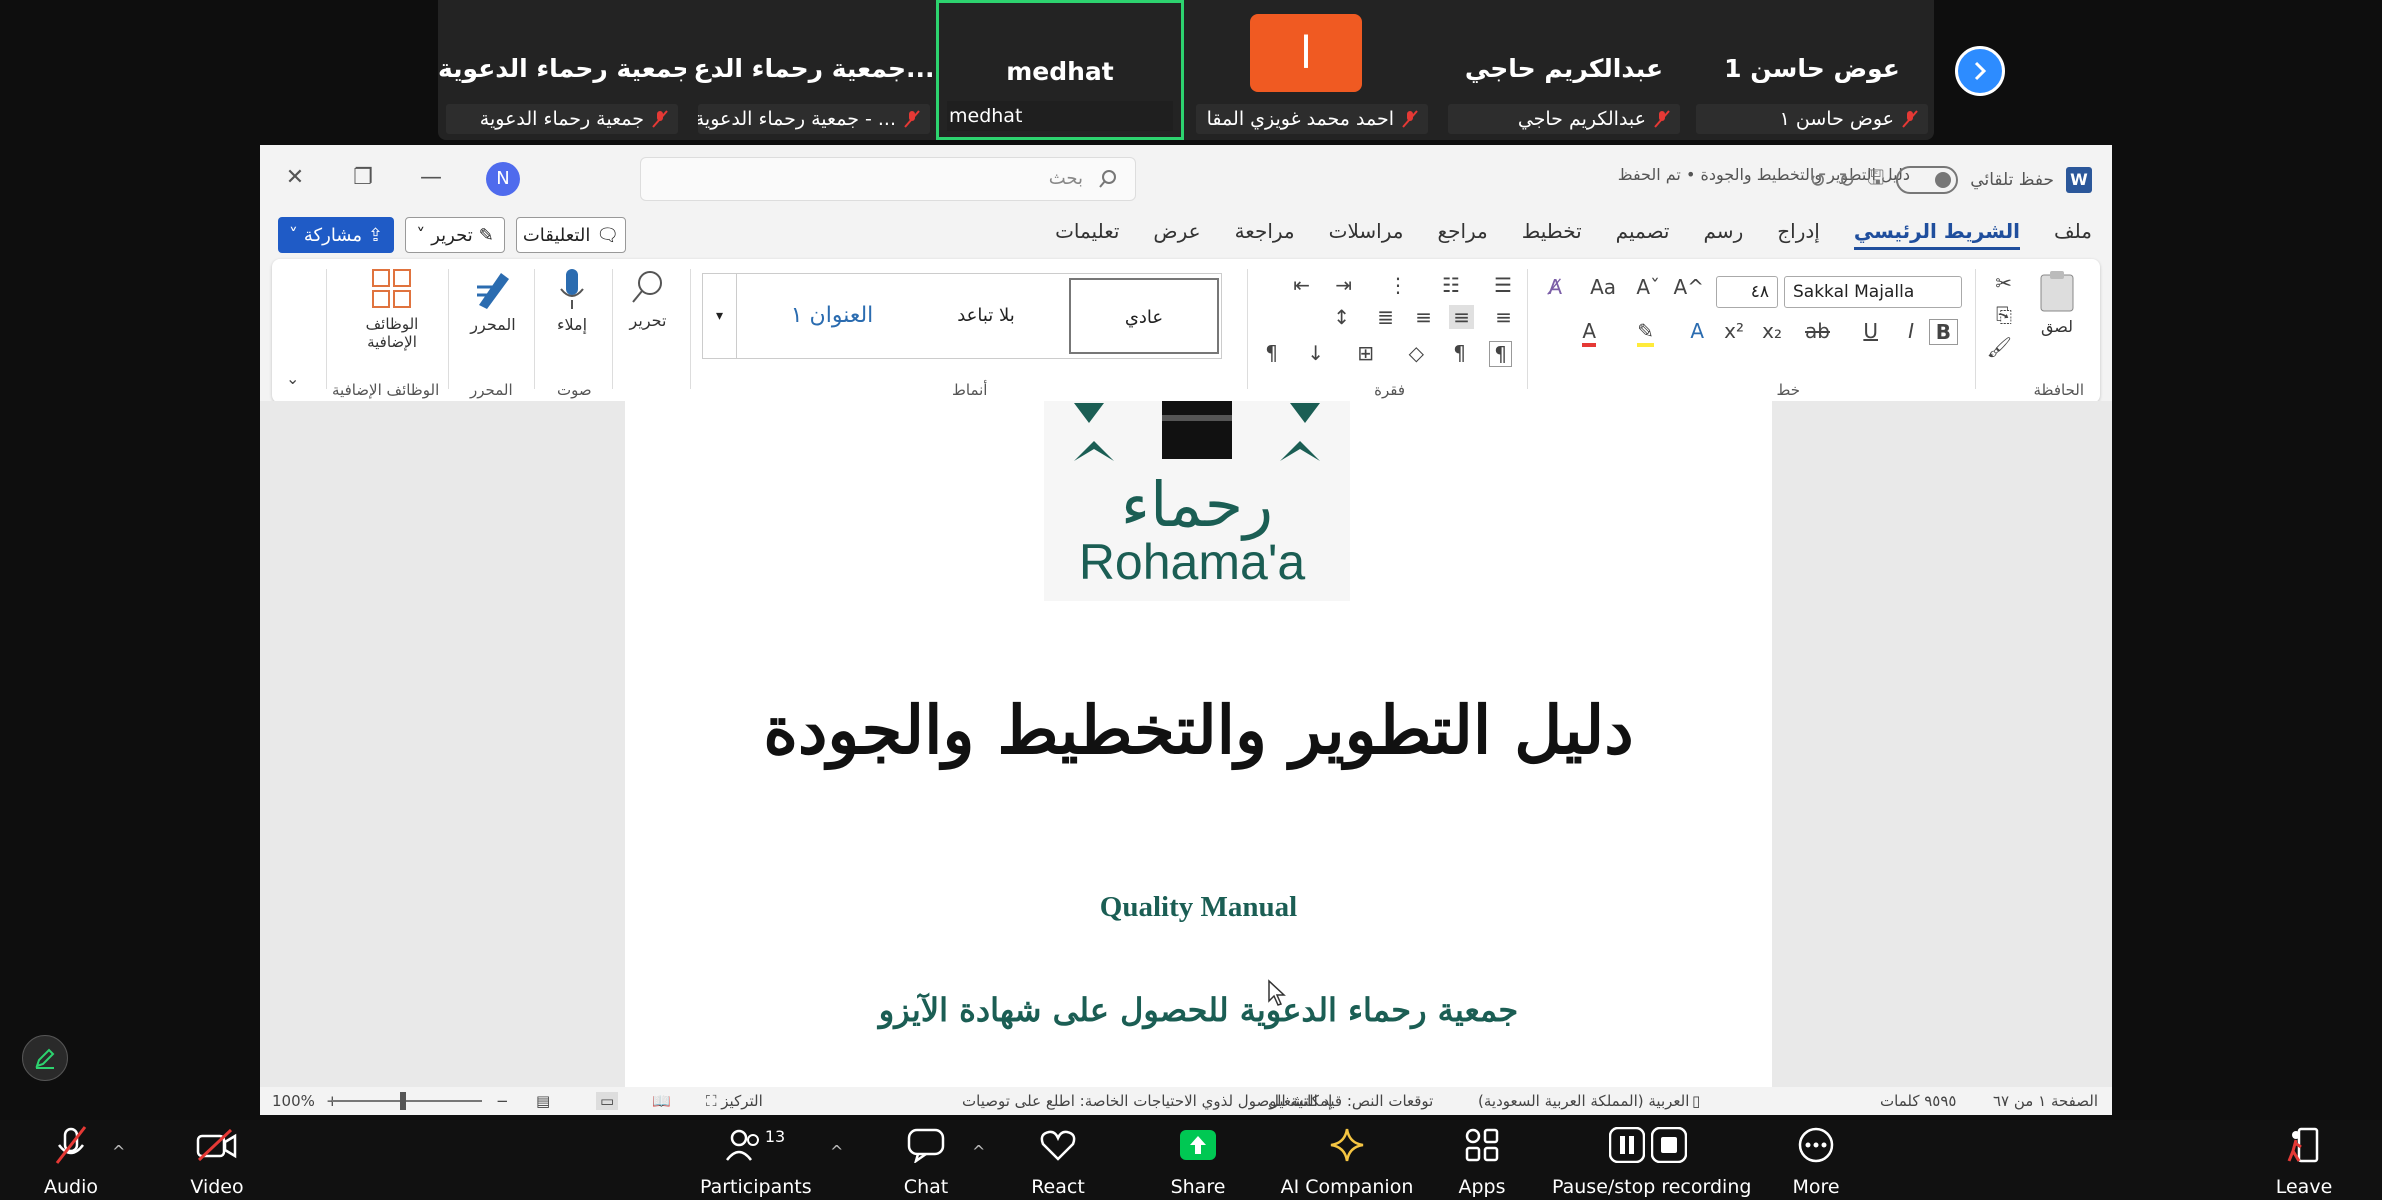 The height and width of the screenshot is (1200, 2382). Describe the element at coordinates (2045, 1101) in the screenshot. I see `page-number: الصفحة ١ من ٦٧` at that location.